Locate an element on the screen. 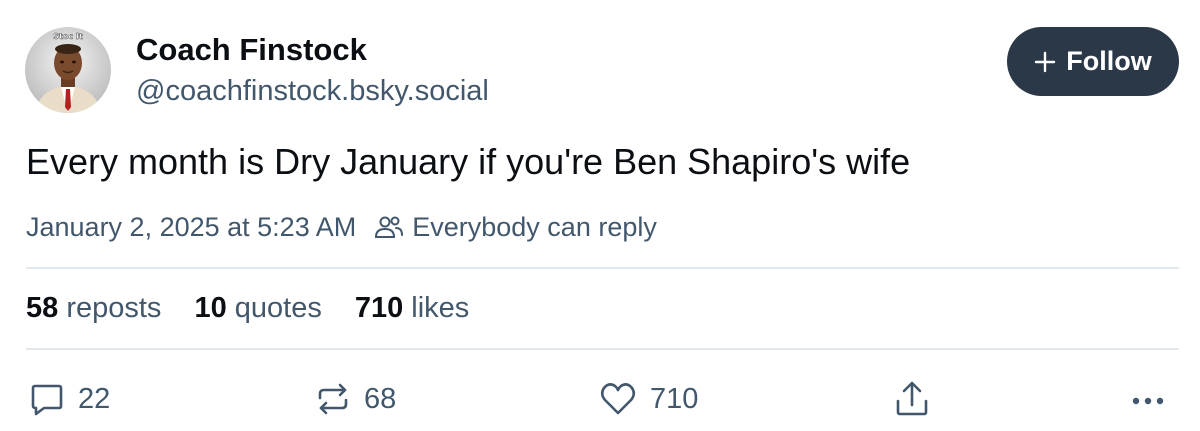 The height and width of the screenshot is (431, 1200). reply-button: 22 is located at coordinates (69, 399).